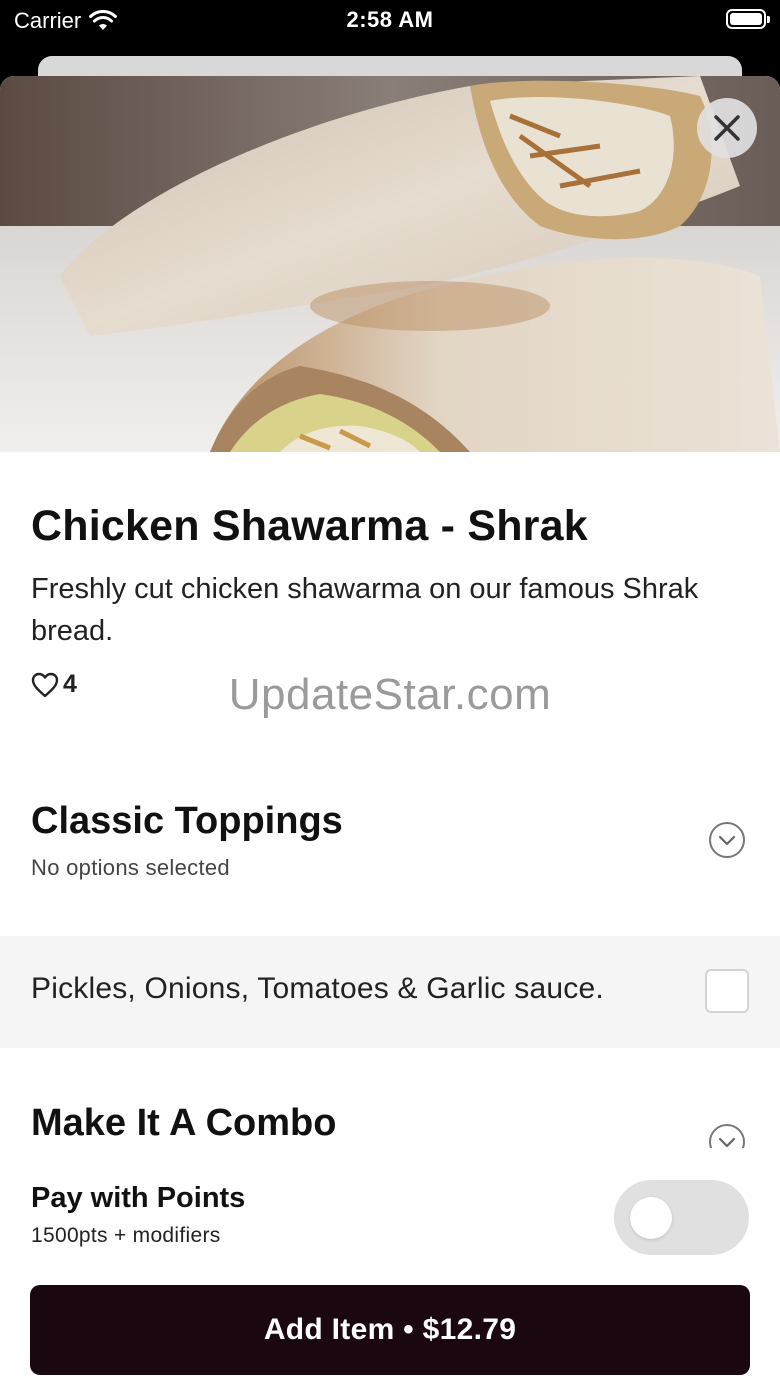 The width and height of the screenshot is (780, 1387). Describe the element at coordinates (727, 840) in the screenshot. I see `chevron-down-icon` at that location.